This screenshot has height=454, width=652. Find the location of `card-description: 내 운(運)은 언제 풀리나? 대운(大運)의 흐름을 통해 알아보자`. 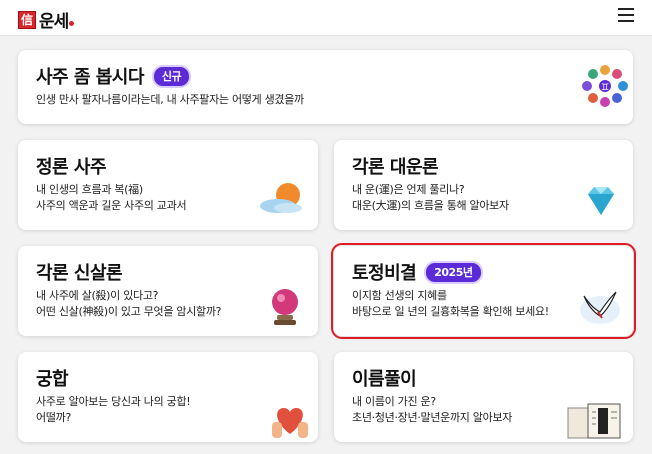

card-description: 내 운(運)은 언제 풀리나? 대운(大運)의 흐름을 통해 알아보자 is located at coordinates (483, 198).